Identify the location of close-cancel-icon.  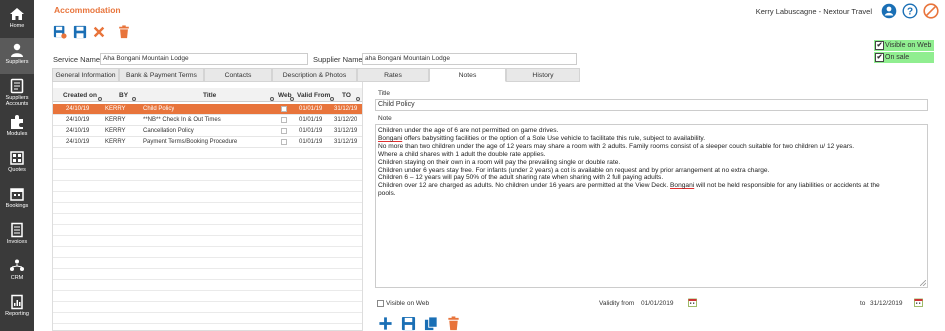
(931, 11).